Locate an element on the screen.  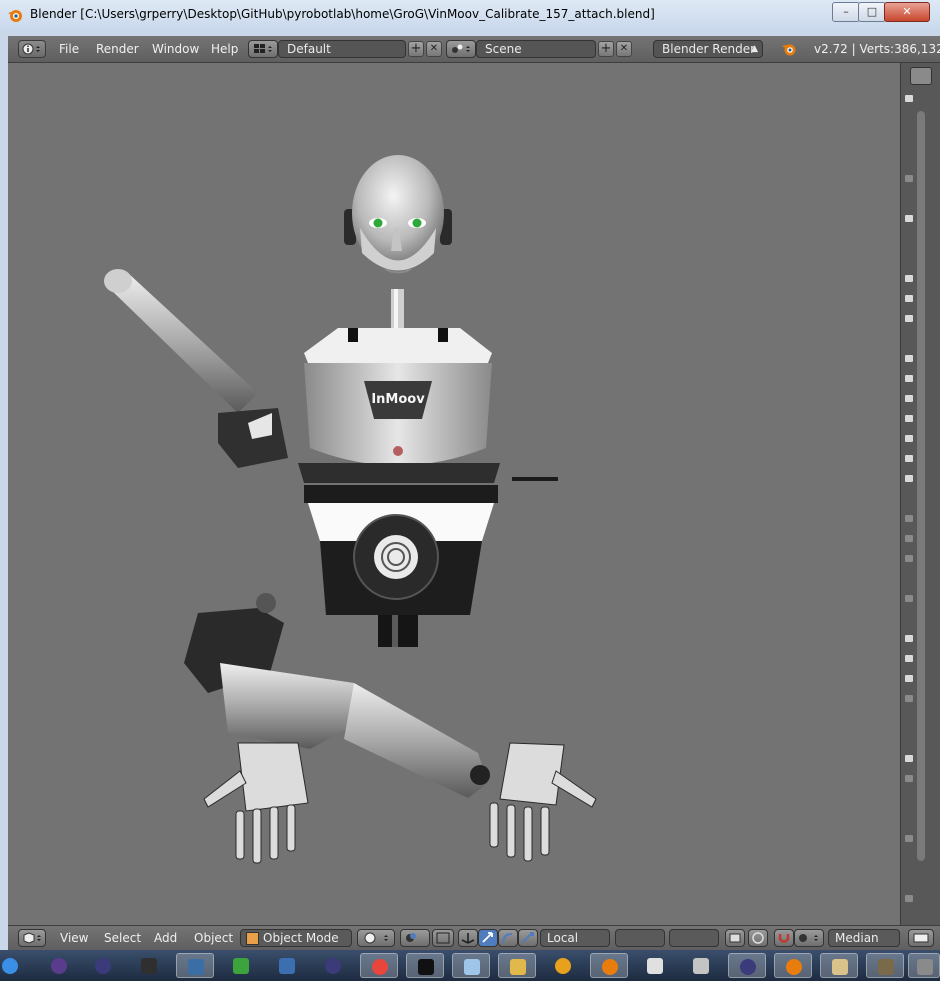
outliner-scrollbar is located at coordinates (921, 486).